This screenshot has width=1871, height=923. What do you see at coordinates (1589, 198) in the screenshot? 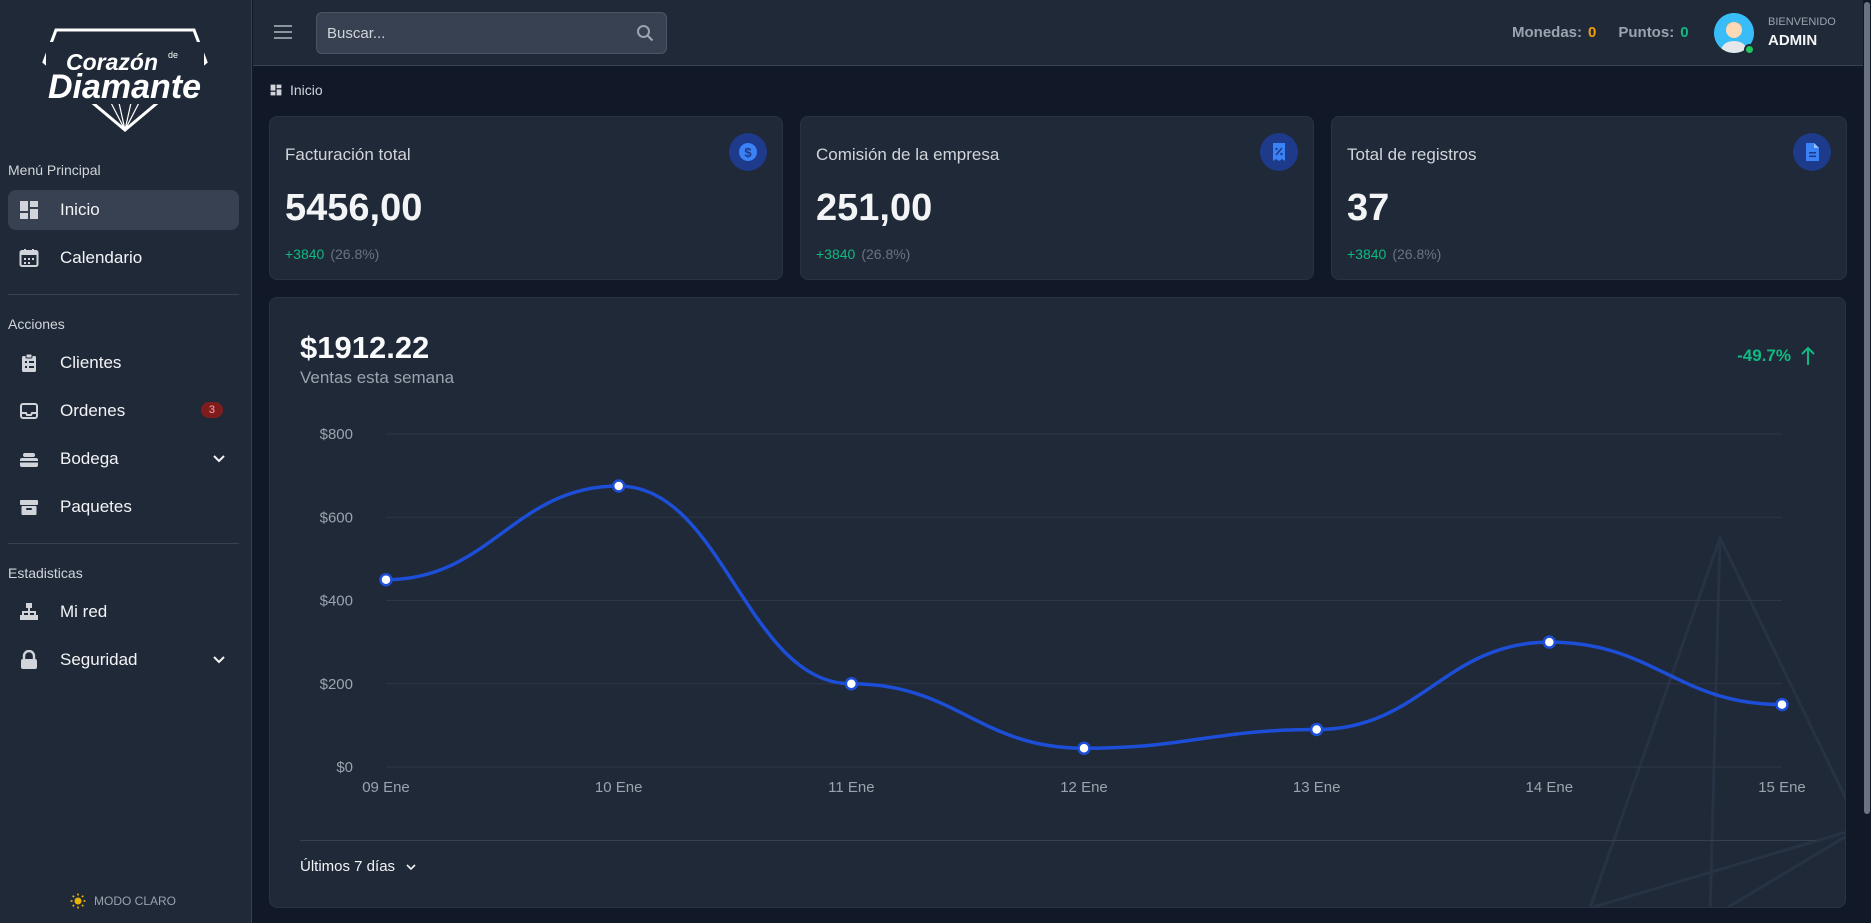
I see `stat-card-registros: Total de registros 37 +3840 (26.8%)` at bounding box center [1589, 198].